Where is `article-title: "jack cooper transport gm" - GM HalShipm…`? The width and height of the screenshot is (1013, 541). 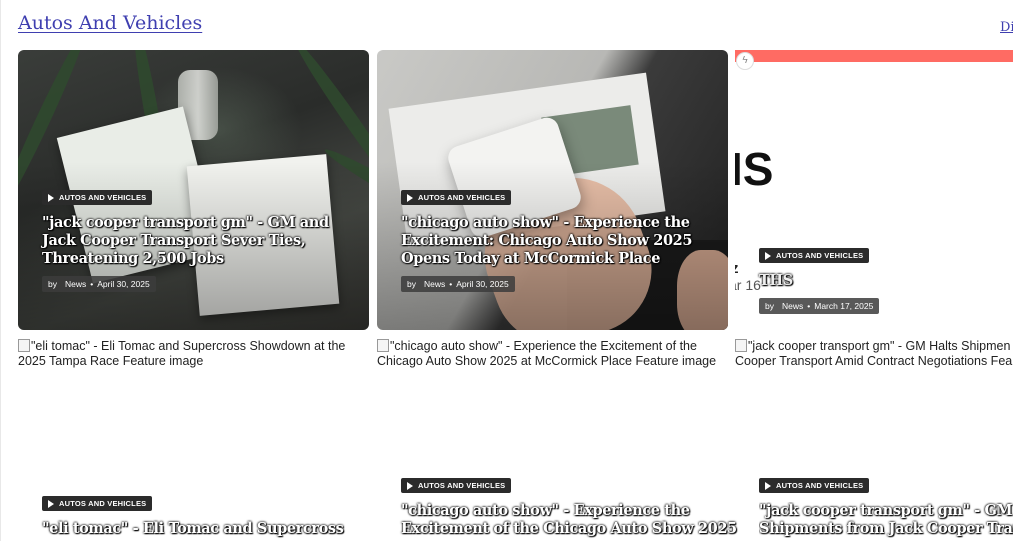 article-title: "jack cooper transport gm" - GM HalShipm… is located at coordinates (886, 520).